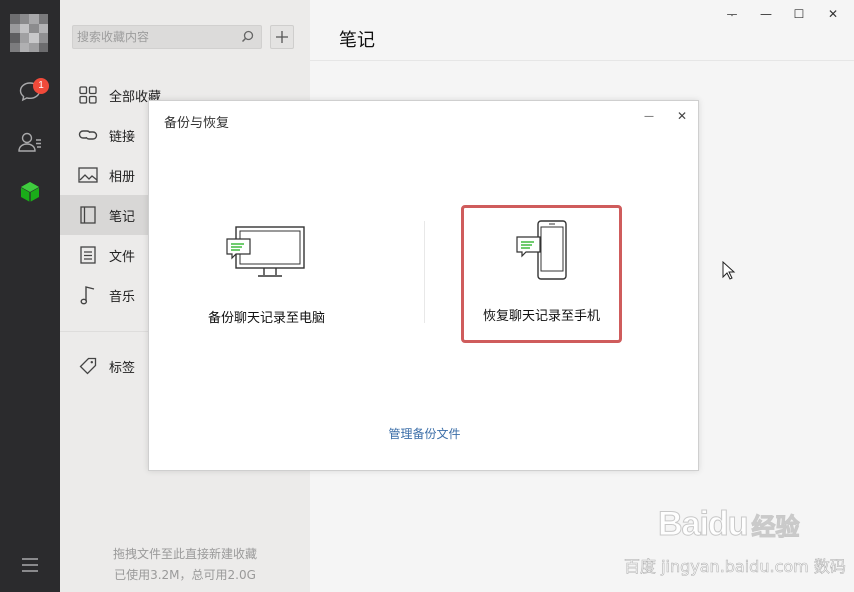 The height and width of the screenshot is (592, 854). Describe the element at coordinates (266, 318) in the screenshot. I see `backup-to-pc-label: 备份聊天记录至电脑` at that location.